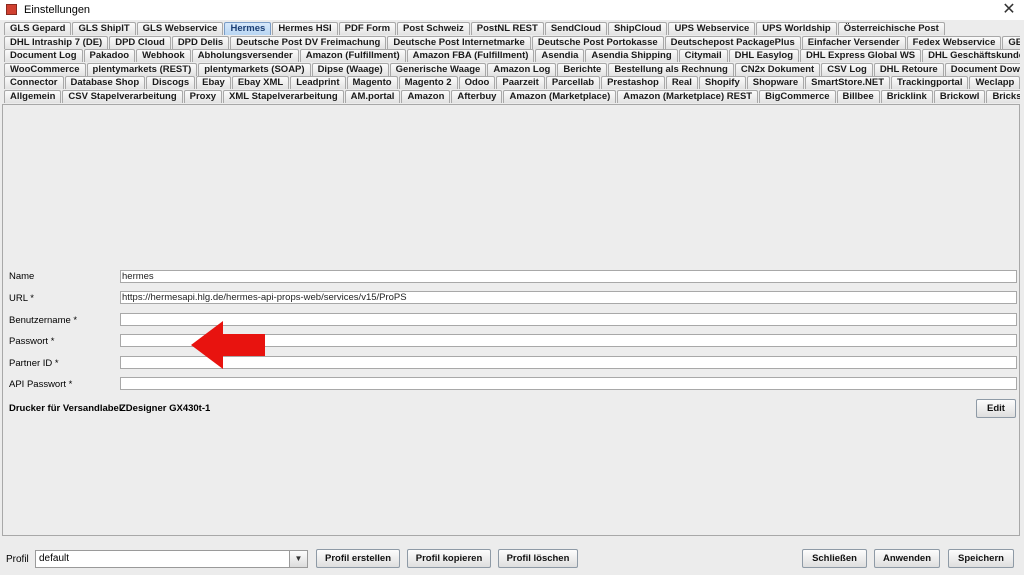 Image resolution: width=1024 pixels, height=575 pixels. What do you see at coordinates (1009, 10) in the screenshot?
I see `close-icon: ✕` at bounding box center [1009, 10].